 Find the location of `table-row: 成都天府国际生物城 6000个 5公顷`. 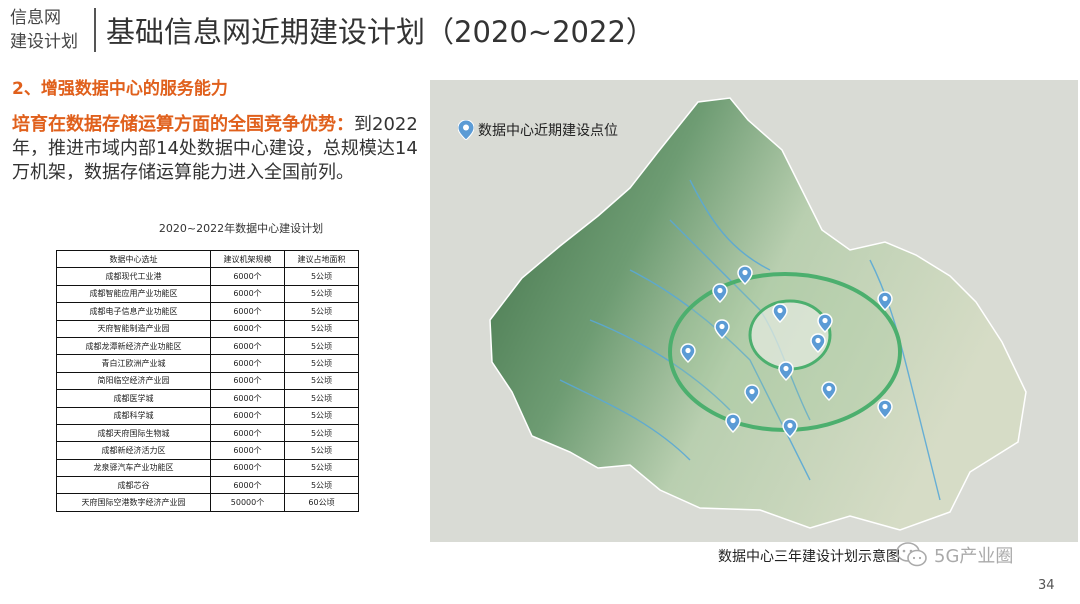

table-row: 成都天府国际生物城 6000个 5公顷 is located at coordinates (207, 433).